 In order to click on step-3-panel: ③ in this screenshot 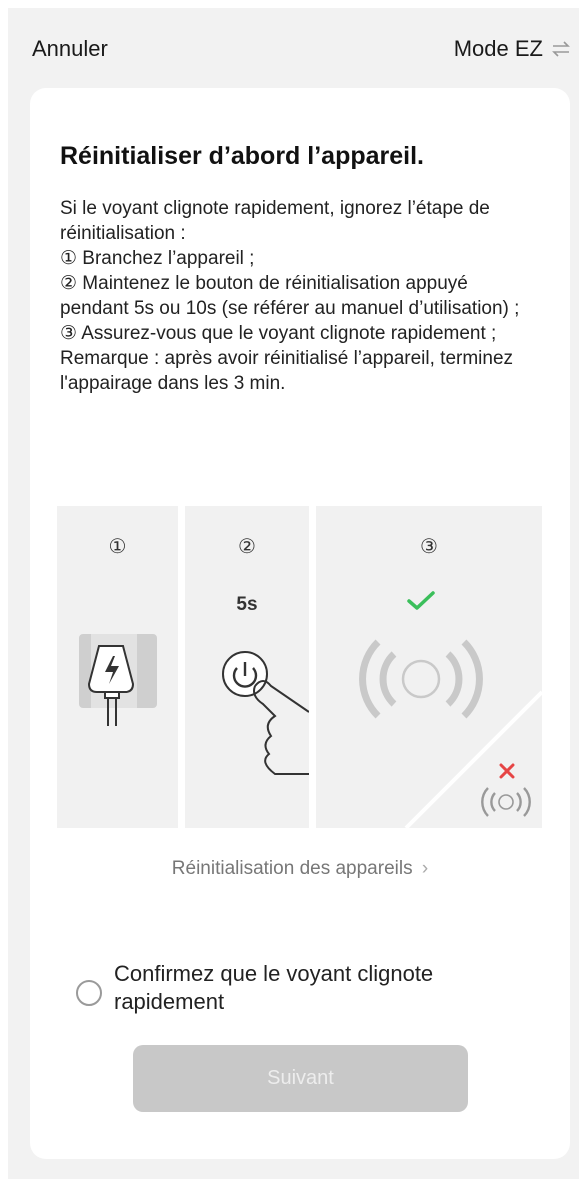, I will do `click(429, 667)`.